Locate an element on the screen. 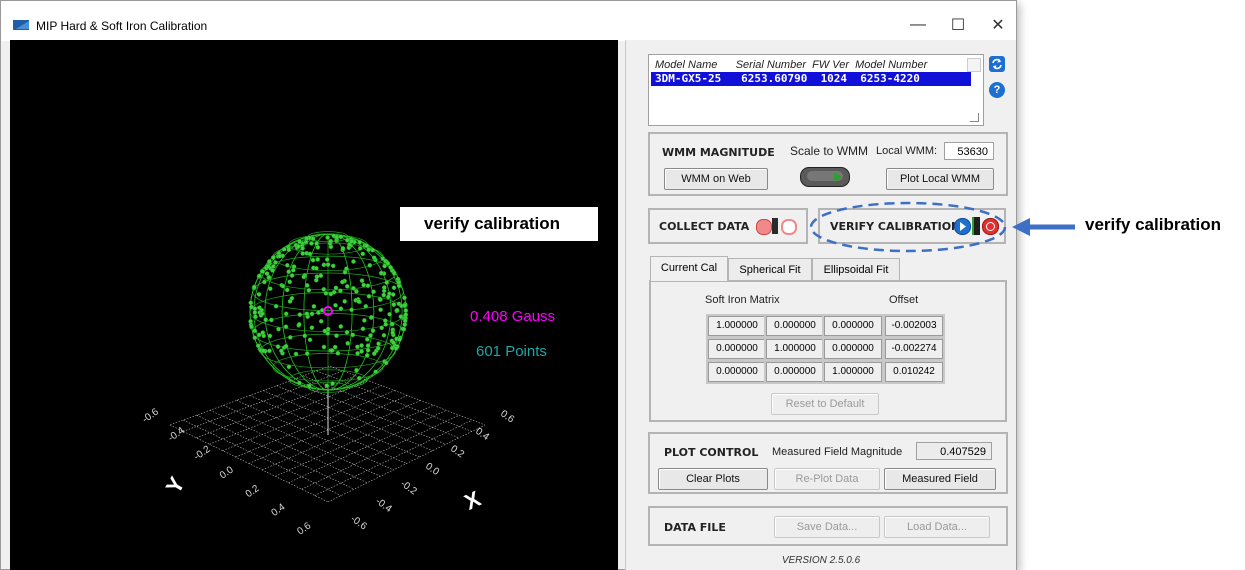 This screenshot has height=570, width=1245. plot-local-wmm-button: Plot Local WMM is located at coordinates (940, 179).